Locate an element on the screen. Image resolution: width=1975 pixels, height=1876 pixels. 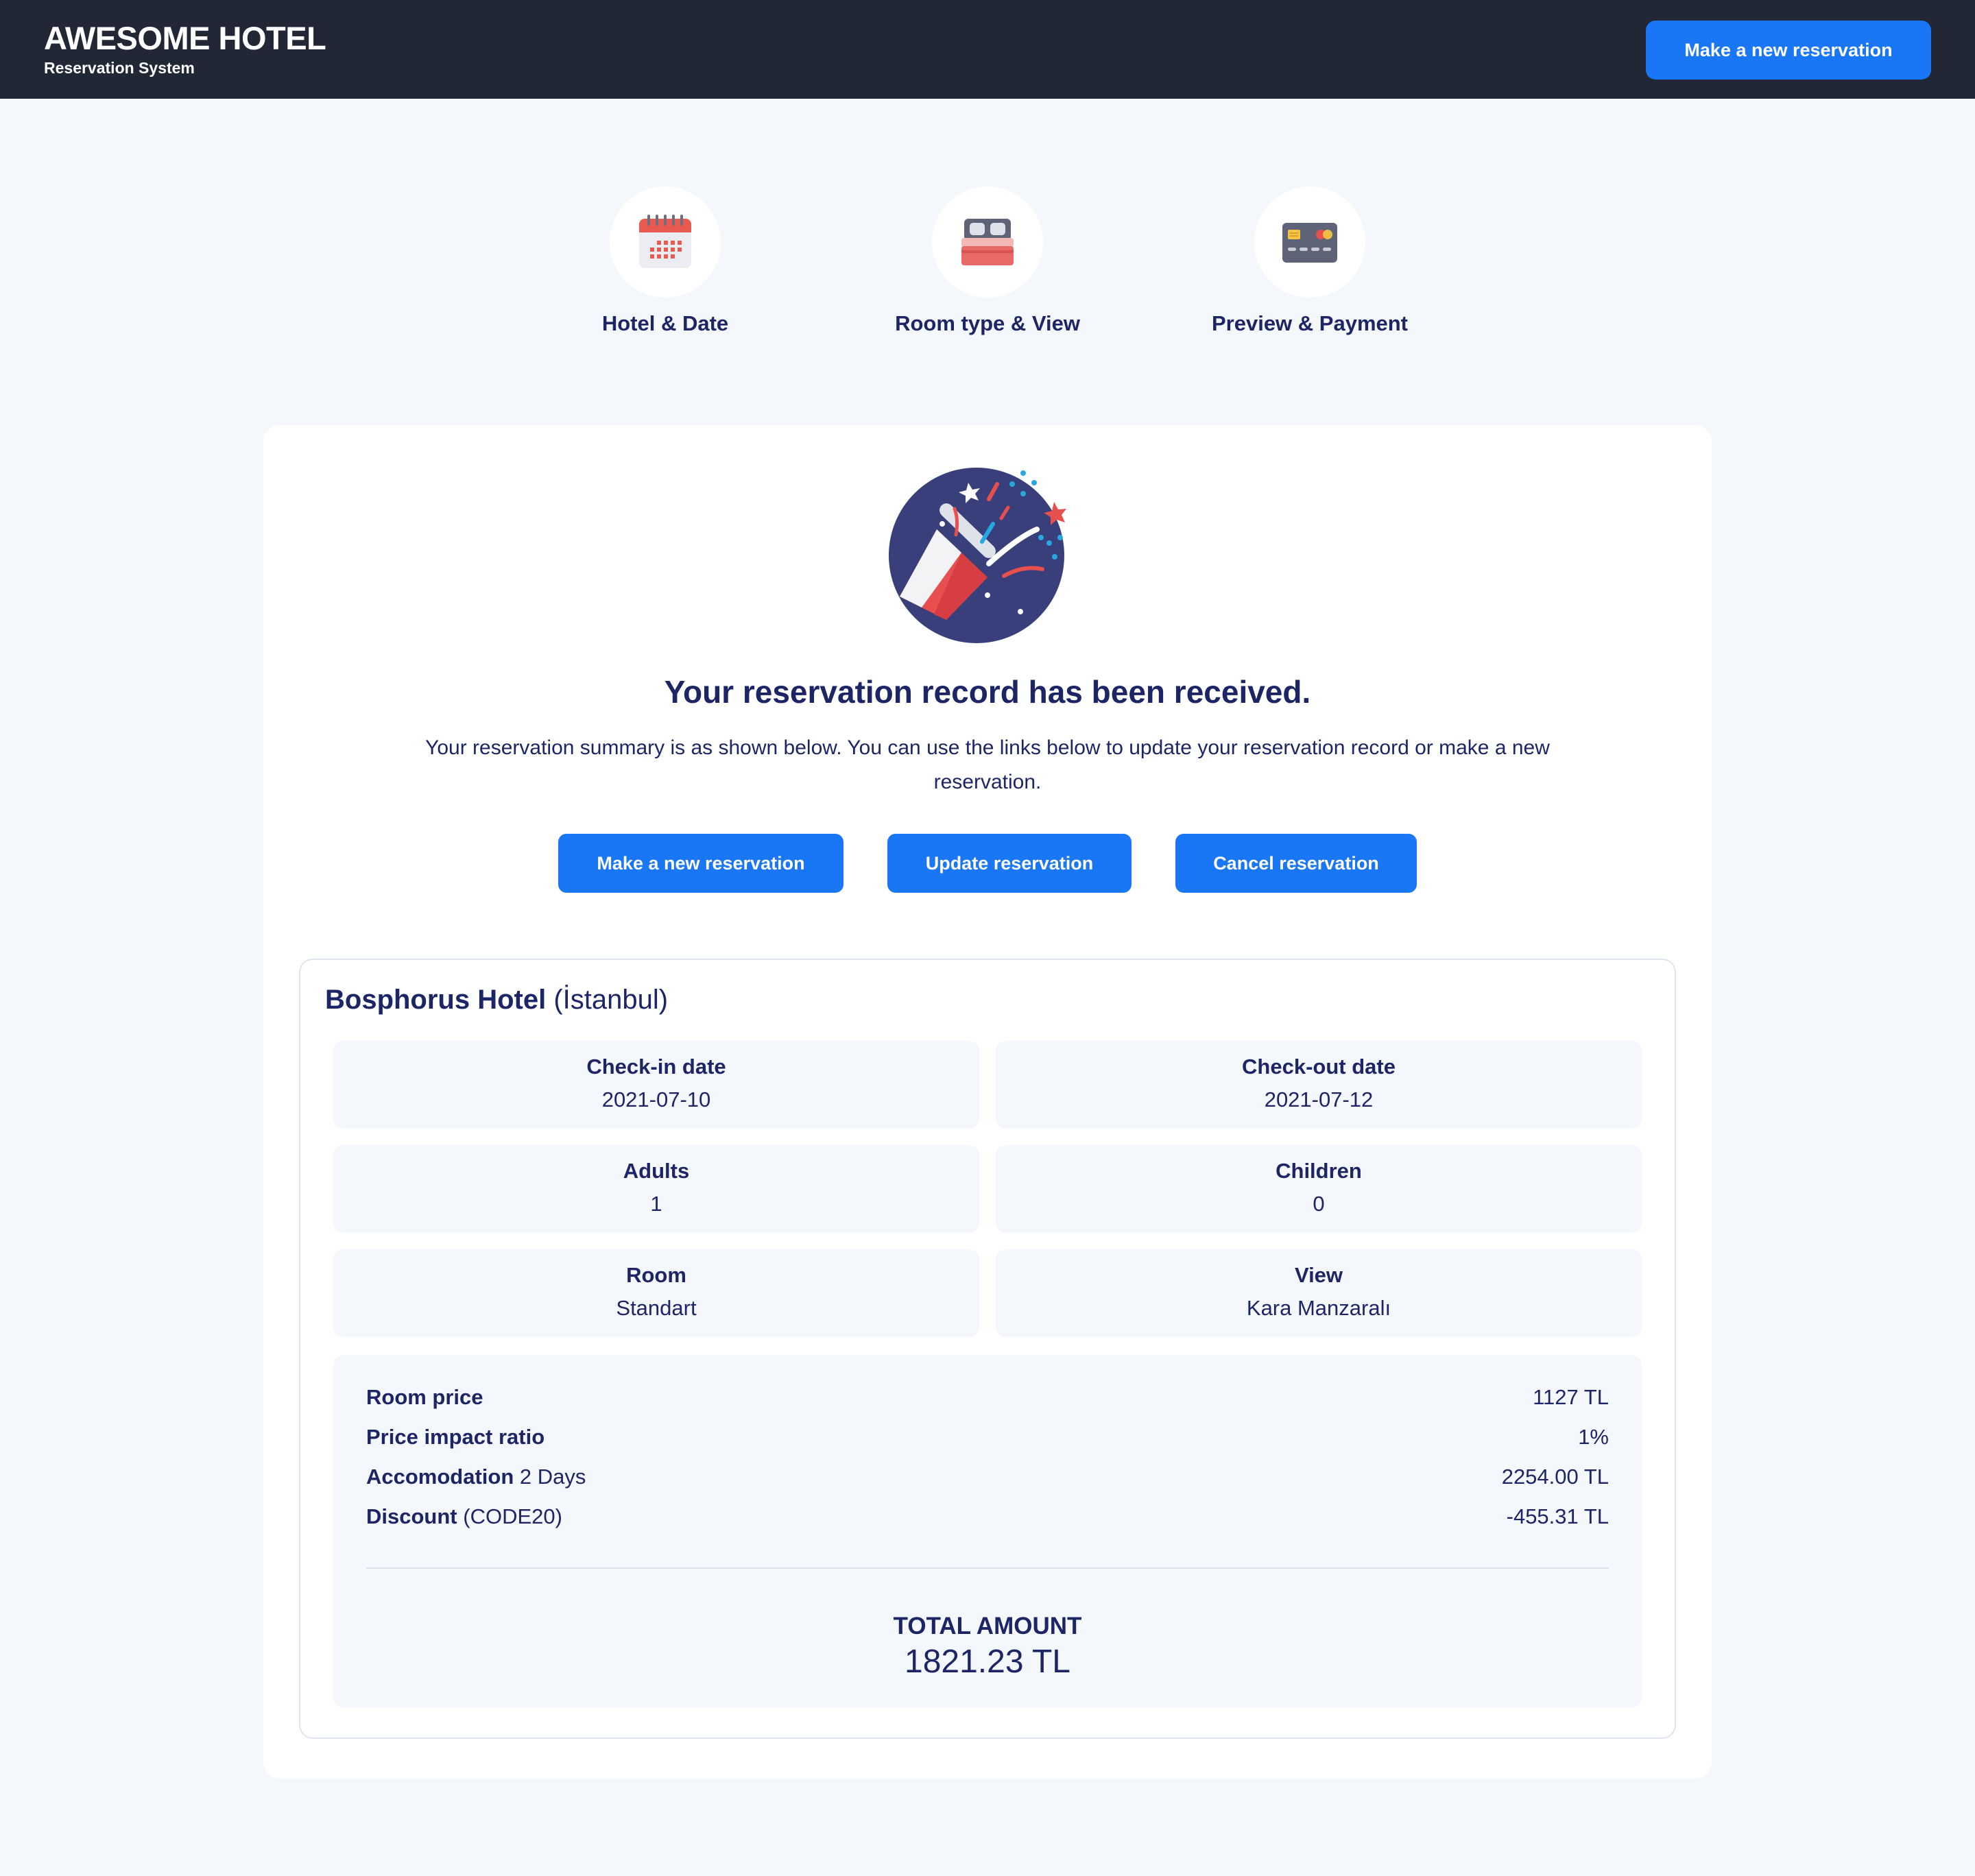
total-value: 1821.23 TL is located at coordinates (987, 1662).